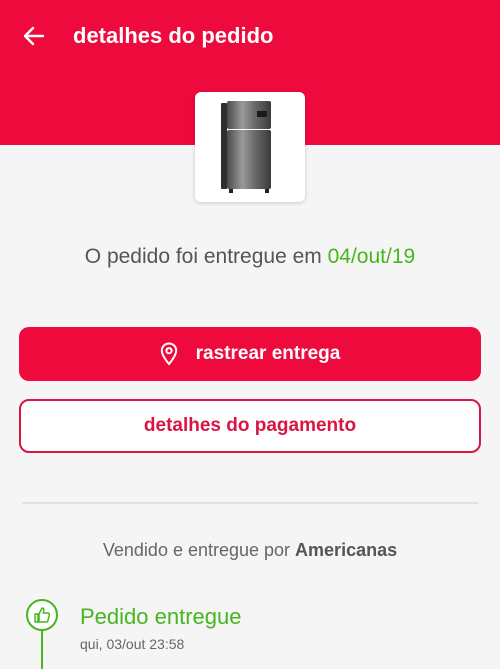 The height and width of the screenshot is (669, 500). What do you see at coordinates (250, 503) in the screenshot?
I see `section-divider` at bounding box center [250, 503].